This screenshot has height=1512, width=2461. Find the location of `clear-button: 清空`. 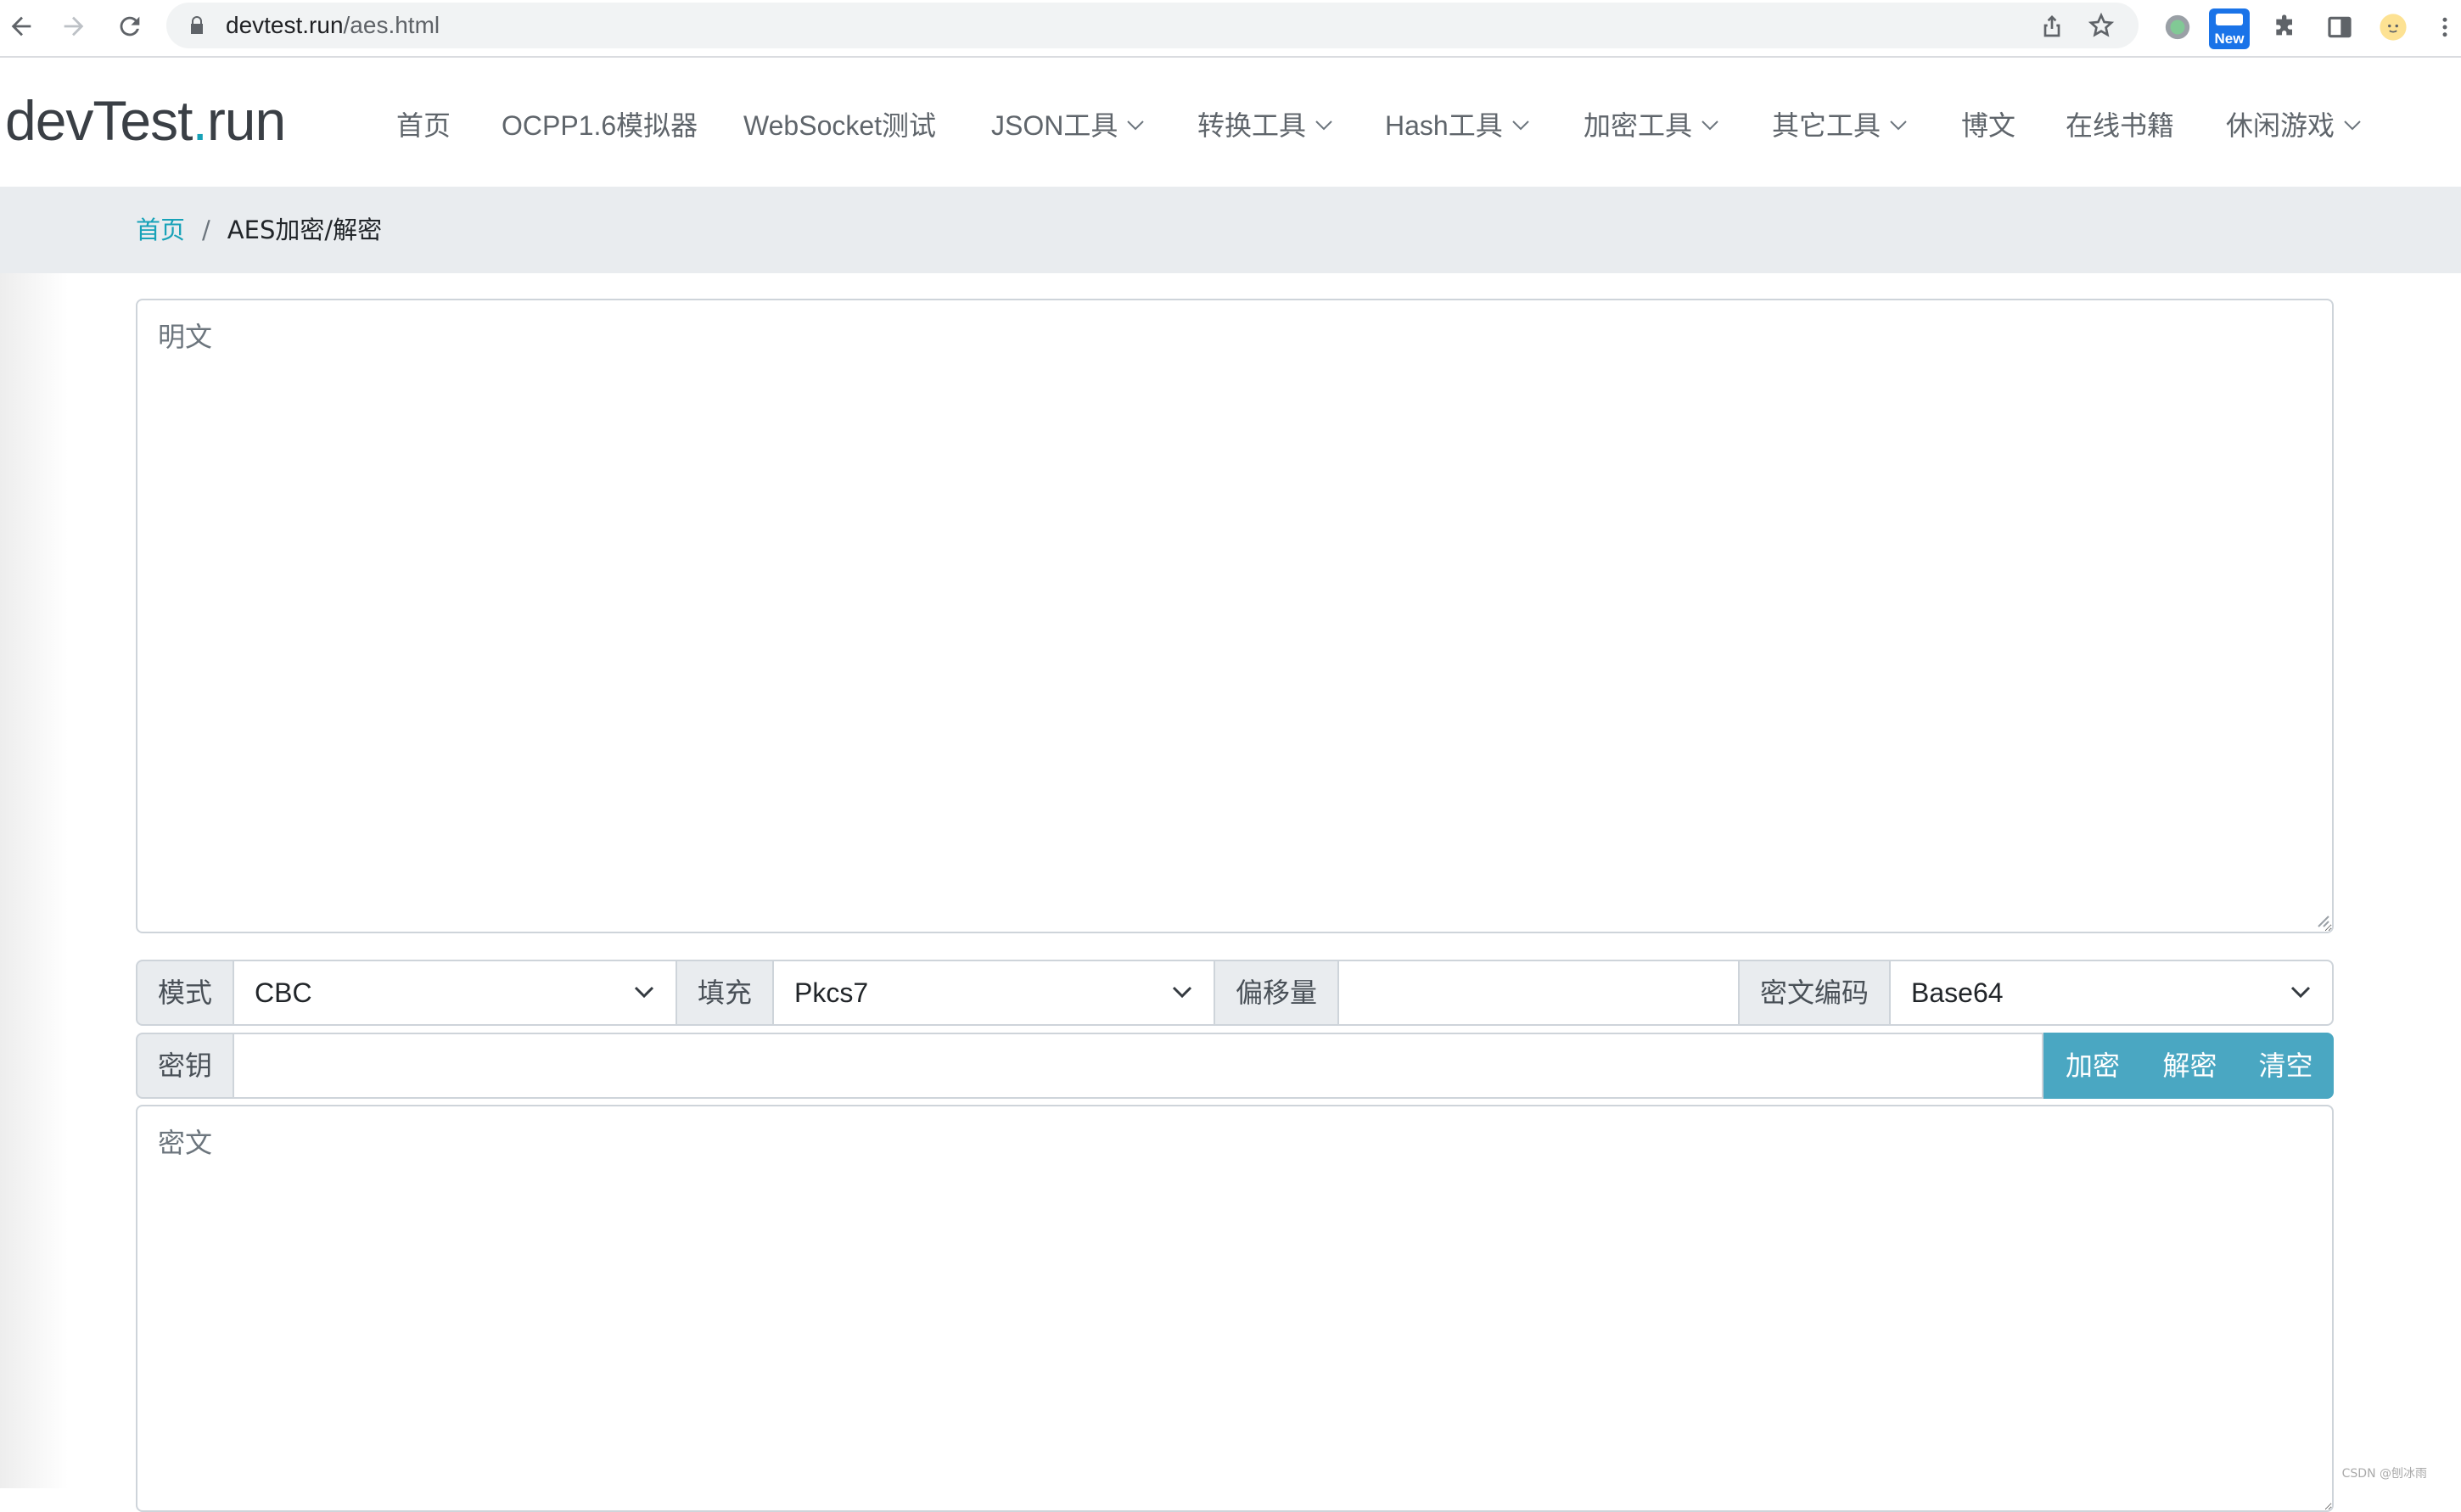

clear-button: 清空 is located at coordinates (2286, 1066).